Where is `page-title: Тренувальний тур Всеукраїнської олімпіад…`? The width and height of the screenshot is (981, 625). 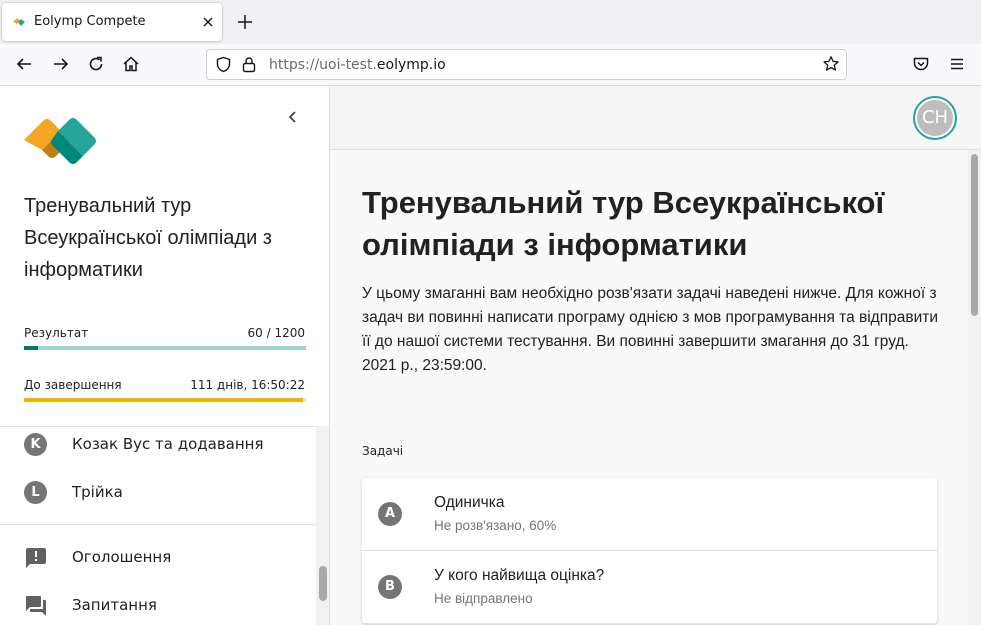 page-title: Тренувальний тур Всеукраїнської олімпіад… is located at coordinates (623, 223).